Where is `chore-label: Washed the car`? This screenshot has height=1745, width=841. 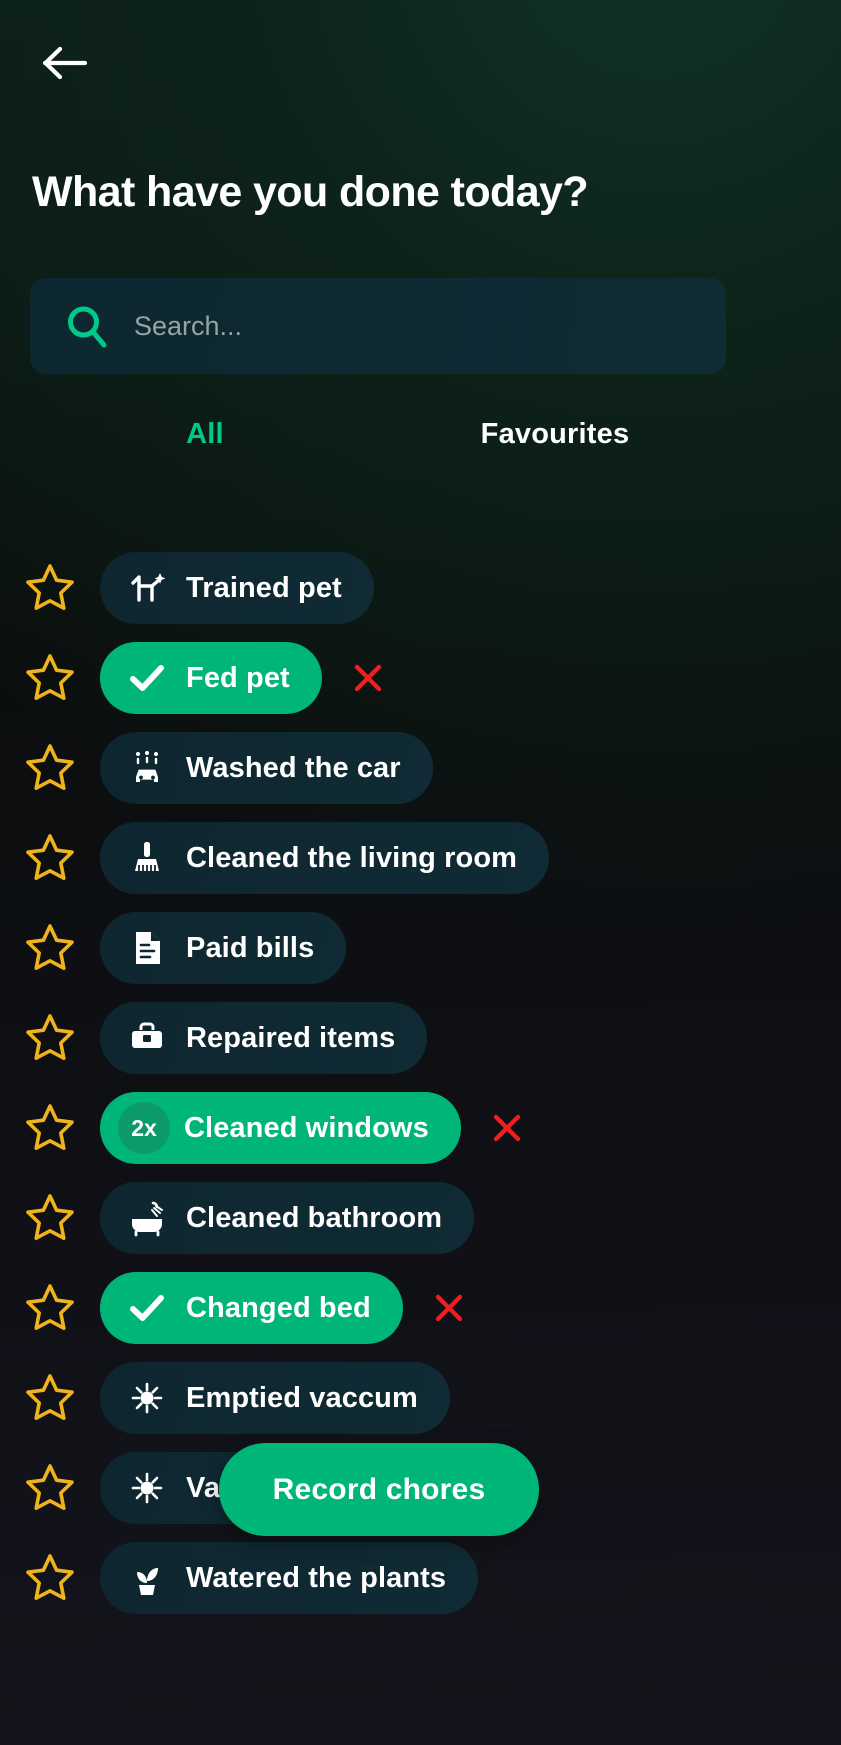 chore-label: Washed the car is located at coordinates (293, 767).